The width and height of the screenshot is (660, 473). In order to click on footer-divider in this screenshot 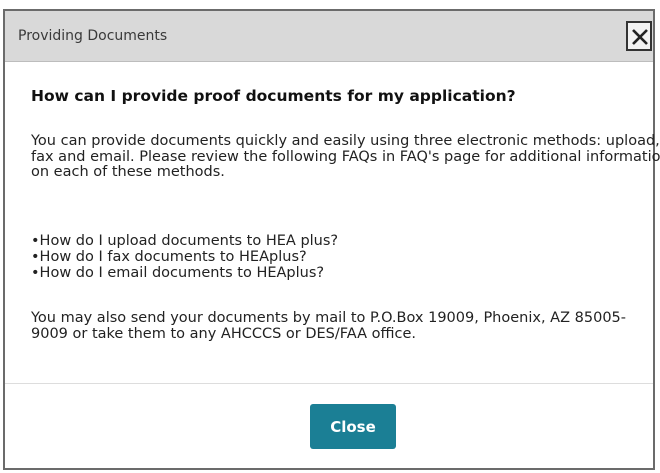, I will do `click(329, 383)`.